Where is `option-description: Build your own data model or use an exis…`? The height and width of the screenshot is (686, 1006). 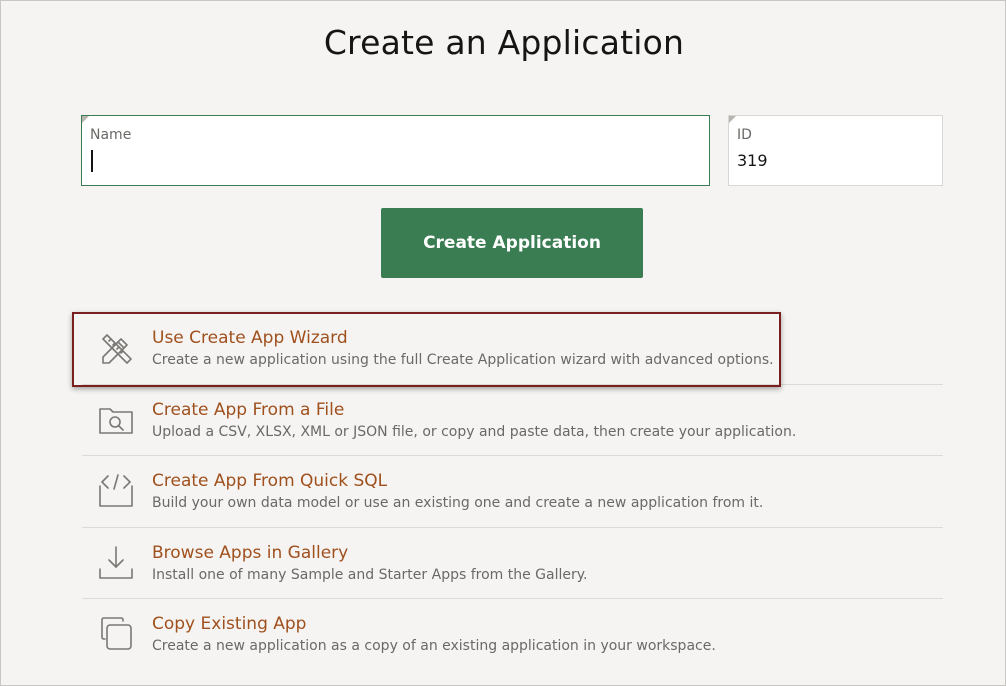
option-description: Build your own data model or use an exis… is located at coordinates (458, 503).